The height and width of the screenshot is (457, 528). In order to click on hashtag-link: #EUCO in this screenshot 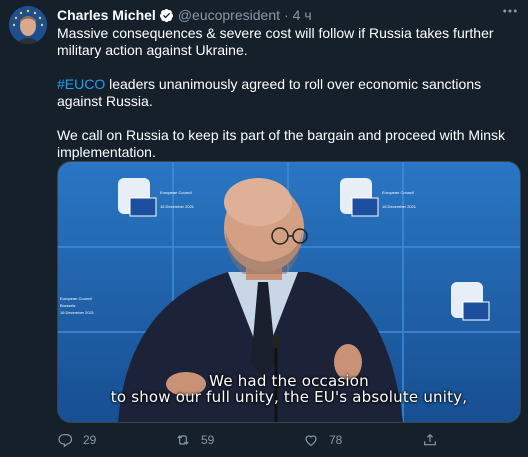, I will do `click(81, 84)`.